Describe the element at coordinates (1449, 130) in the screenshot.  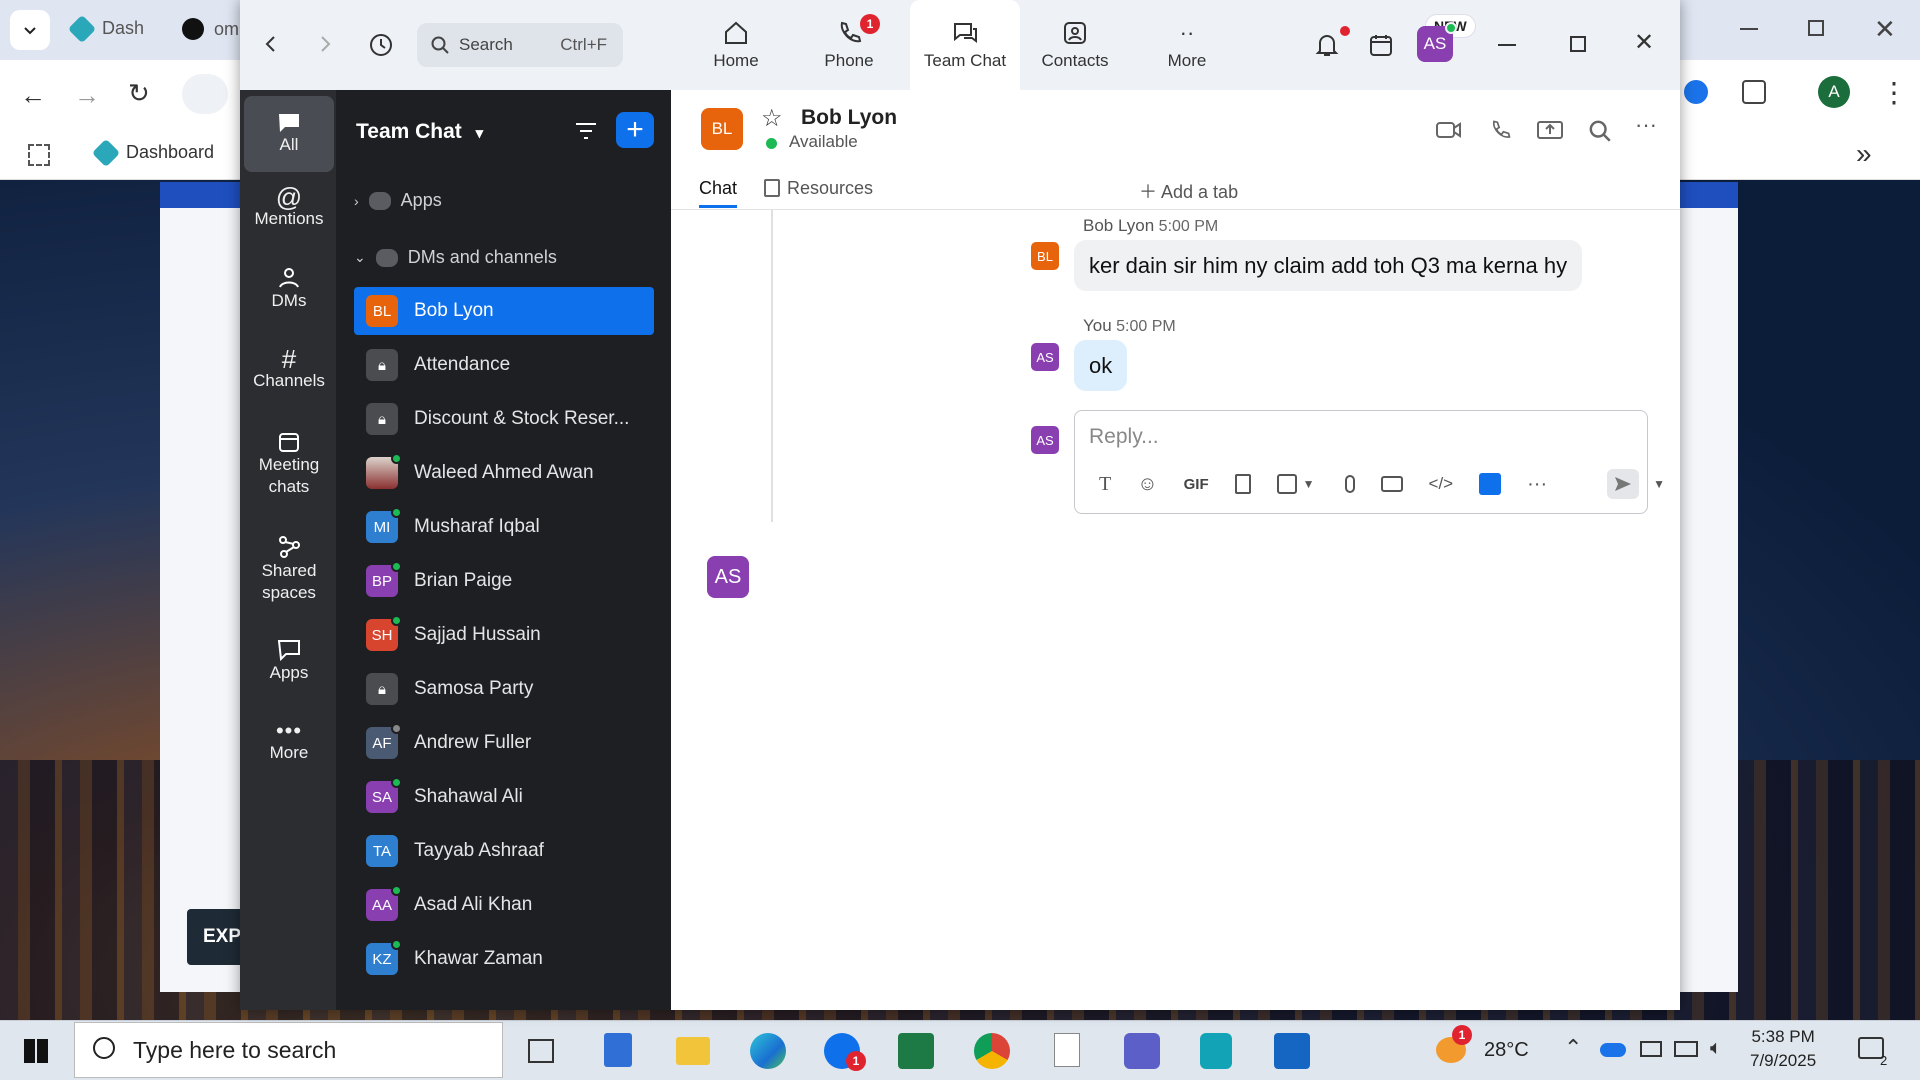
I see `video-icon` at that location.